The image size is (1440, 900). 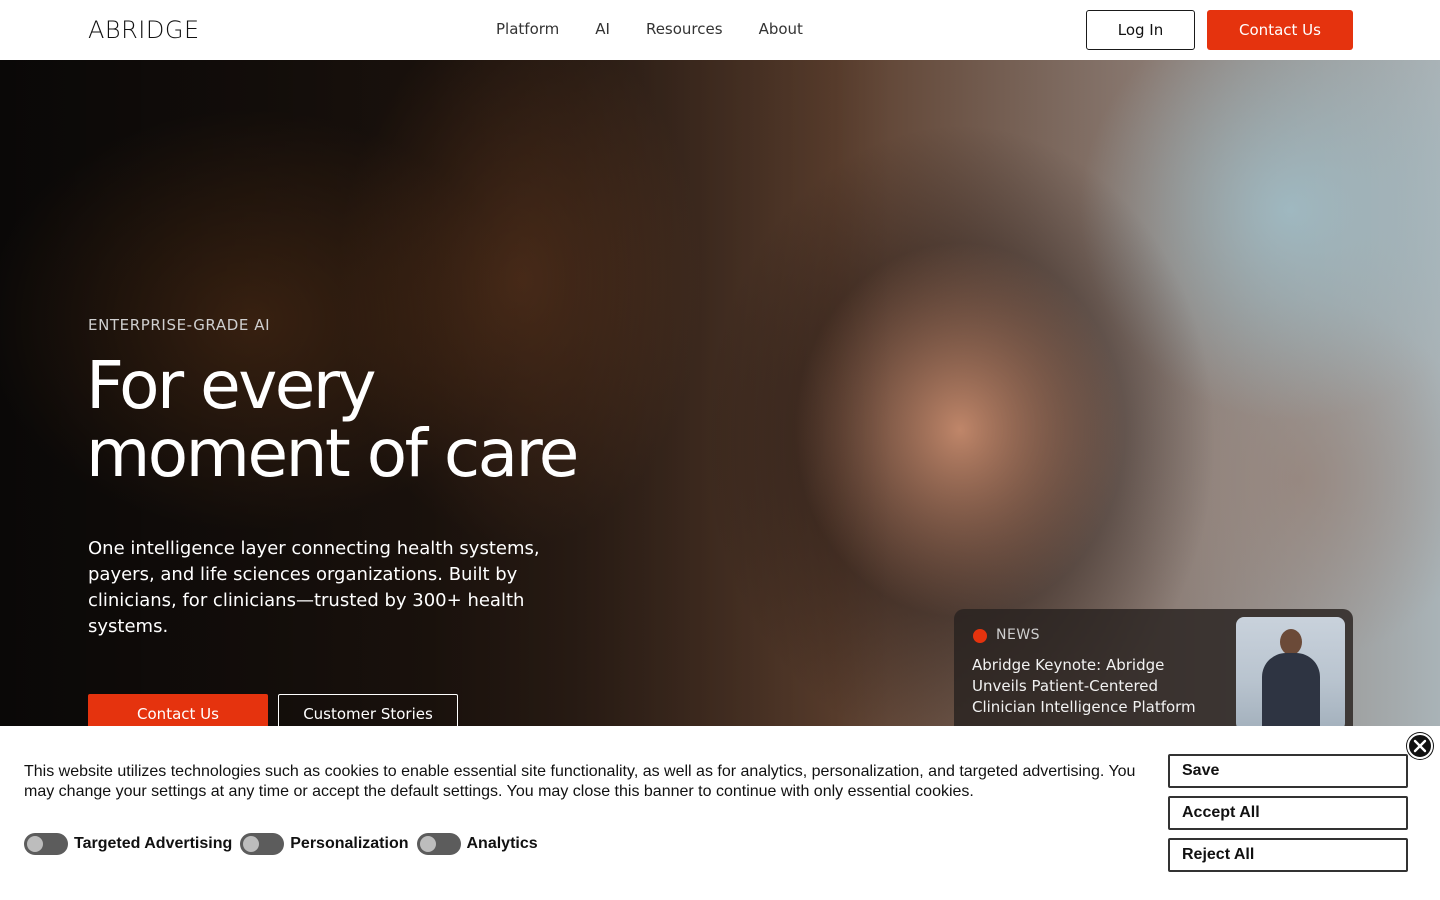 What do you see at coordinates (684, 29) in the screenshot?
I see `nav-link-resources: Resources` at bounding box center [684, 29].